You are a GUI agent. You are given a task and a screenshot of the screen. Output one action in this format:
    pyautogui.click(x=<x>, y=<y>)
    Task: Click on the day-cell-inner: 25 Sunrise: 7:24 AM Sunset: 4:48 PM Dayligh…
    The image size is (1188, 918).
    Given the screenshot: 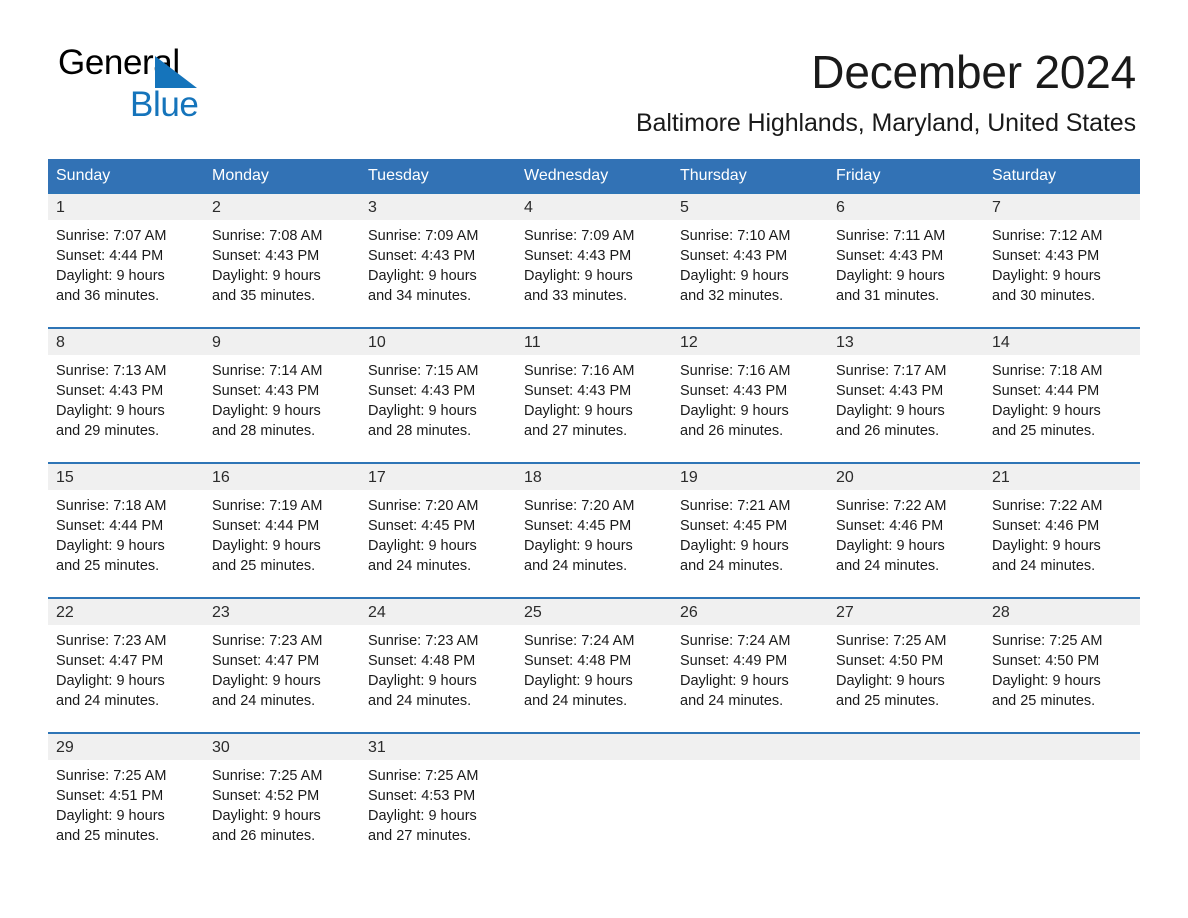 What is the action you would take?
    pyautogui.click(x=594, y=665)
    